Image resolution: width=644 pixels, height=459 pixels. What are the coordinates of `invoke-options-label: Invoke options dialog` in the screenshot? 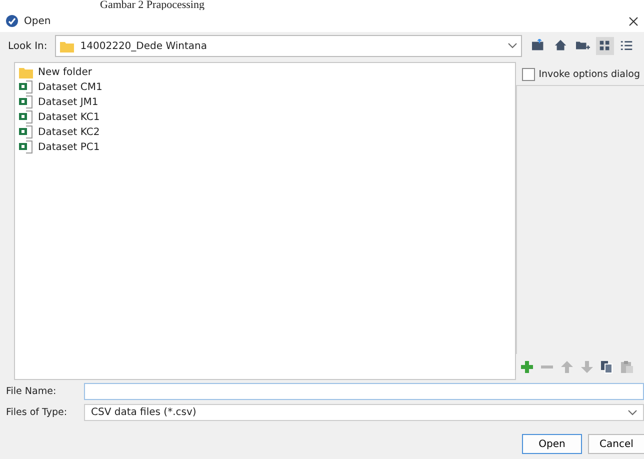 It's located at (589, 74).